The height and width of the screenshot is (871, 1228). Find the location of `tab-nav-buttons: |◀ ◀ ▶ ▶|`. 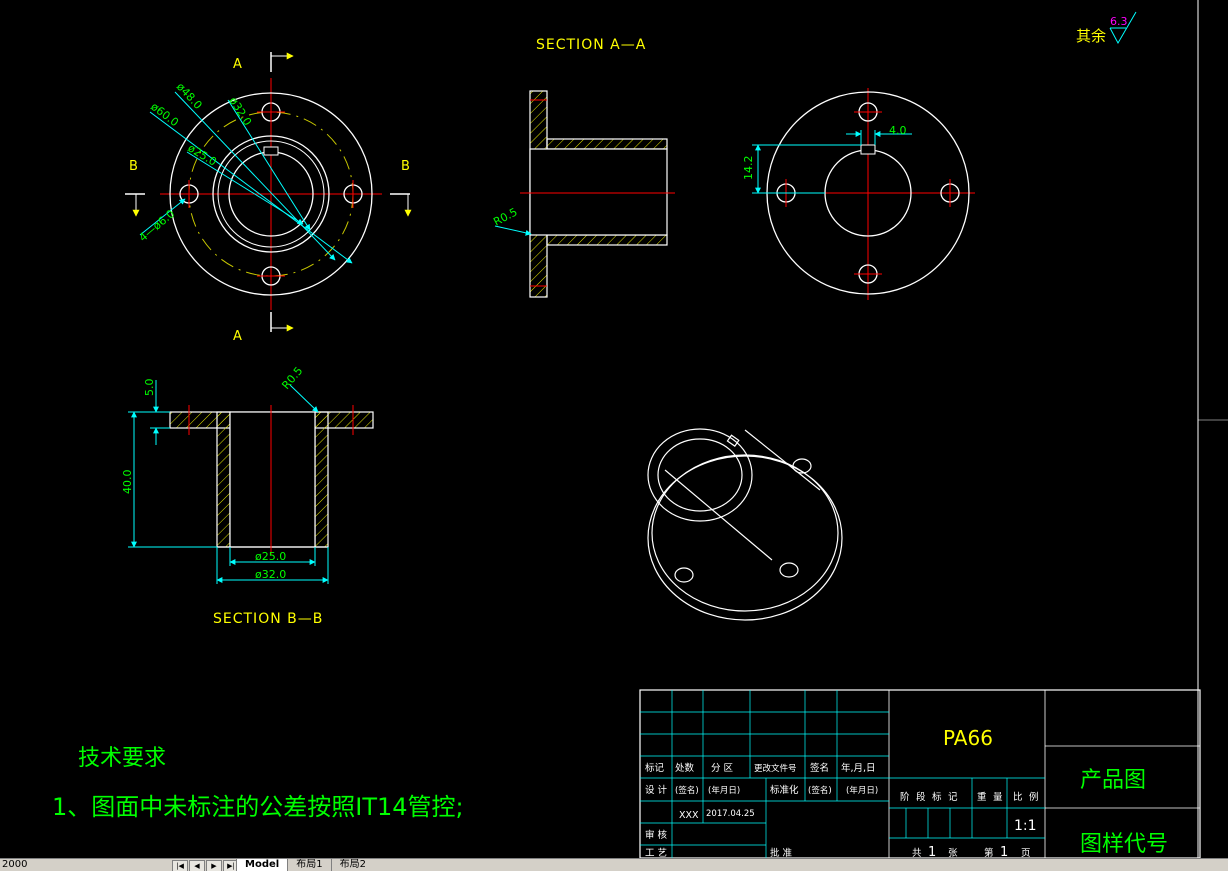

tab-nav-buttons: |◀ ◀ ▶ ▶| is located at coordinates (206, 865).